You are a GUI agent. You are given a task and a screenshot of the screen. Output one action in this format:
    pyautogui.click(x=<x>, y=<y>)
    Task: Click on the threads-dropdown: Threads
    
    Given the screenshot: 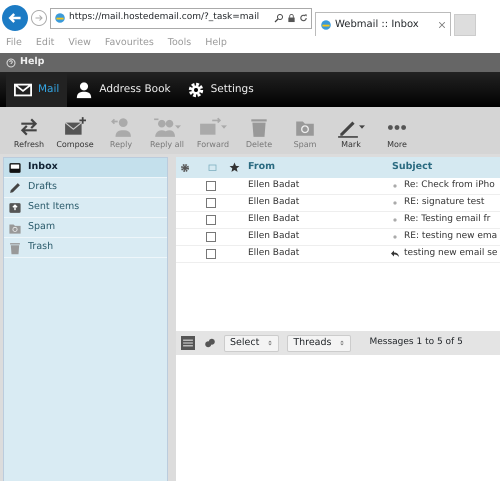 What is the action you would take?
    pyautogui.click(x=319, y=343)
    